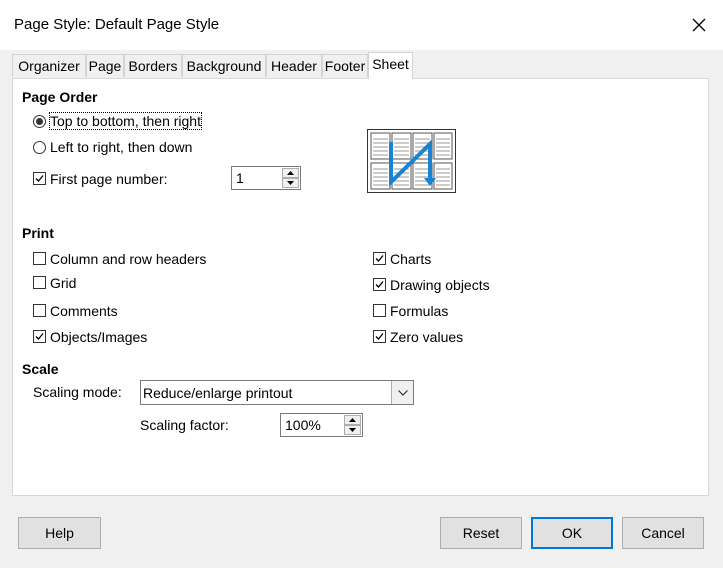 This screenshot has height=568, width=723. Describe the element at coordinates (38, 233) in the screenshot. I see `print-heading: Print` at that location.